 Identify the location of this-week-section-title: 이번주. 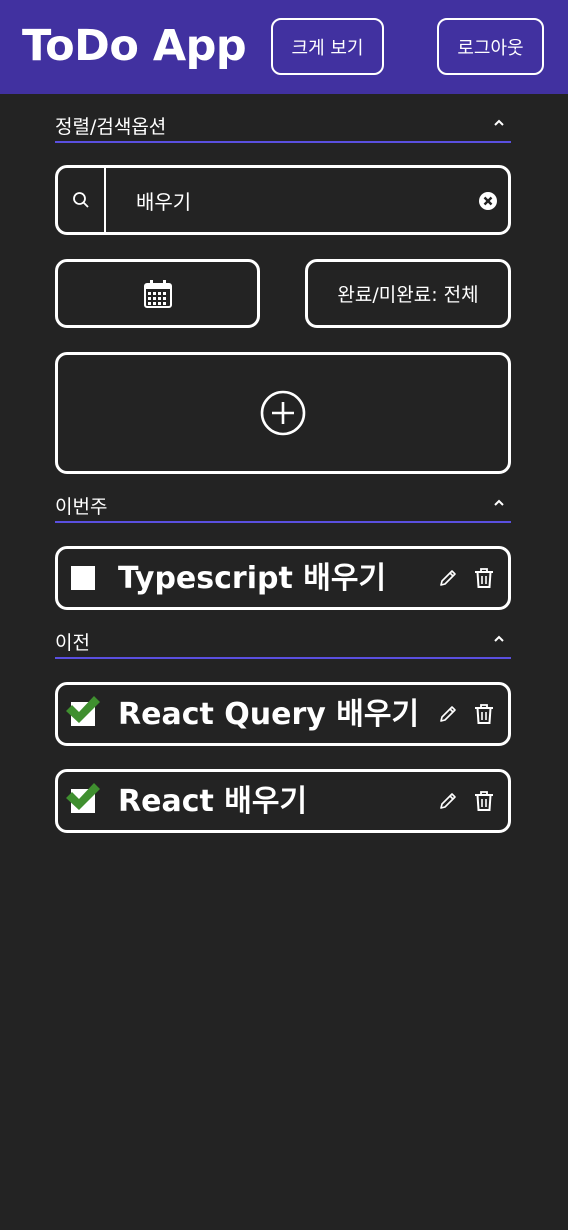
(81, 507).